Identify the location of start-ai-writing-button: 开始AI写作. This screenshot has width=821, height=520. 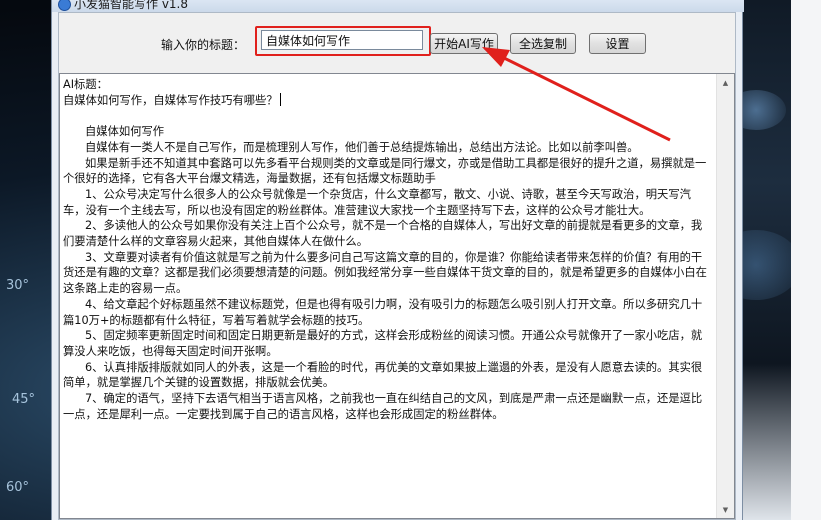
(464, 43).